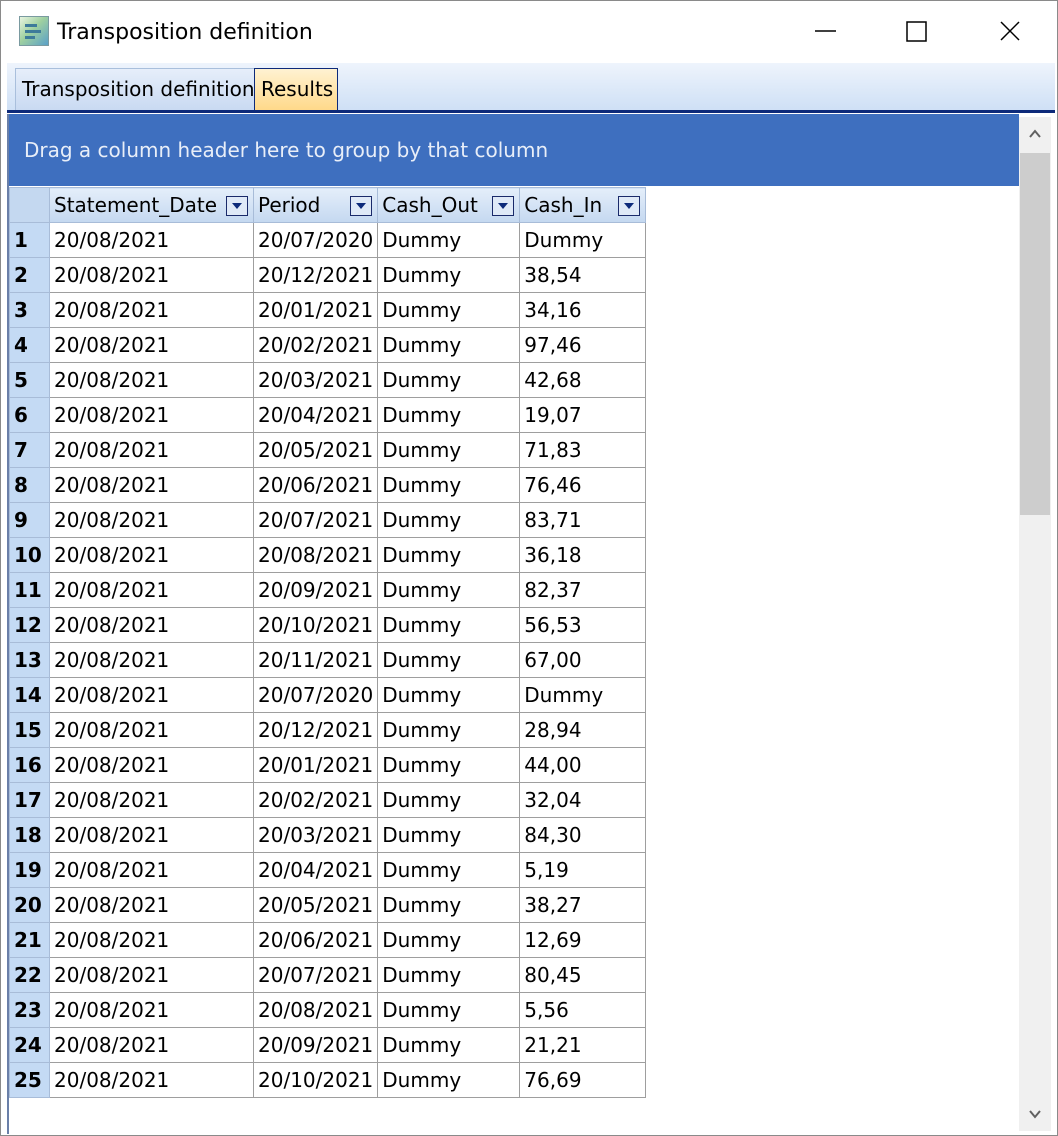 This screenshot has width=1058, height=1136. I want to click on table-row: 10 20/08/2021 20/08/2021 Dummy 36,18, so click(328, 555).